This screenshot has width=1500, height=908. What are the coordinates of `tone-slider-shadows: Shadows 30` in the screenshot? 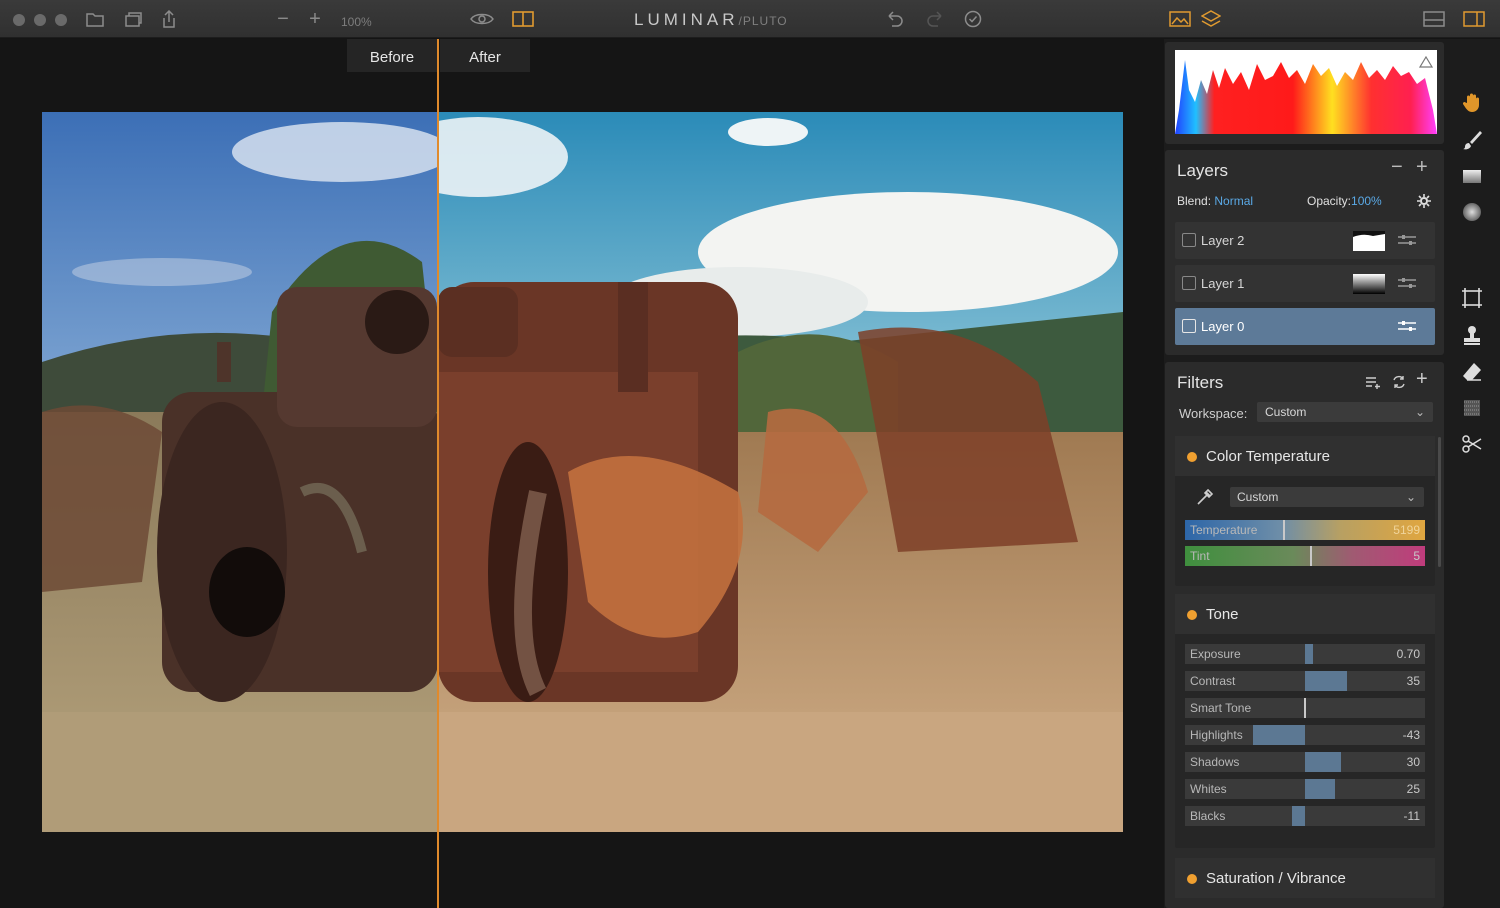 It's located at (1305, 762).